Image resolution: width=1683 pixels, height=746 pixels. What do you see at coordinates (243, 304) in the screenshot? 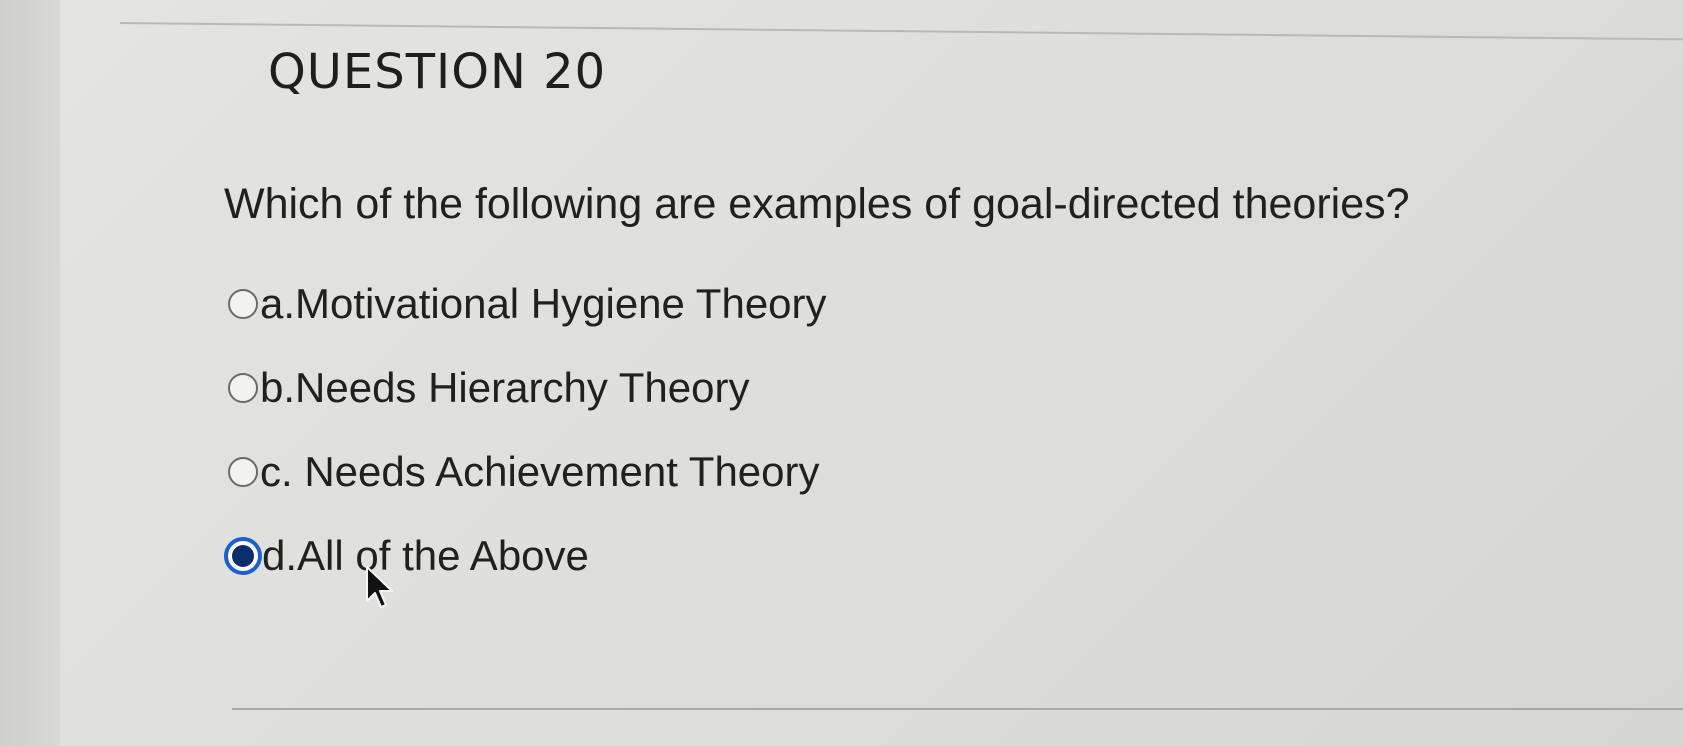
I see `radio-option-a` at bounding box center [243, 304].